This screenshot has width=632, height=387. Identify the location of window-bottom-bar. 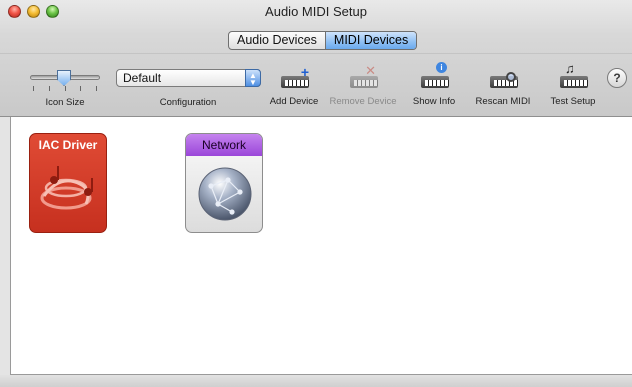
(316, 381).